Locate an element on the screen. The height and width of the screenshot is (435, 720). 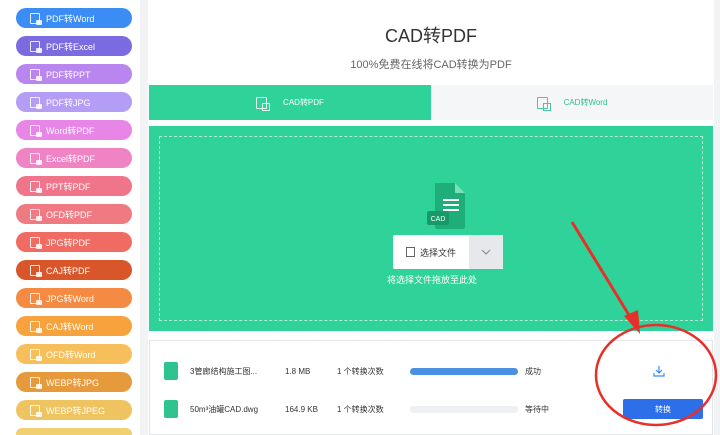
file-status: 等待中 is located at coordinates (537, 409).